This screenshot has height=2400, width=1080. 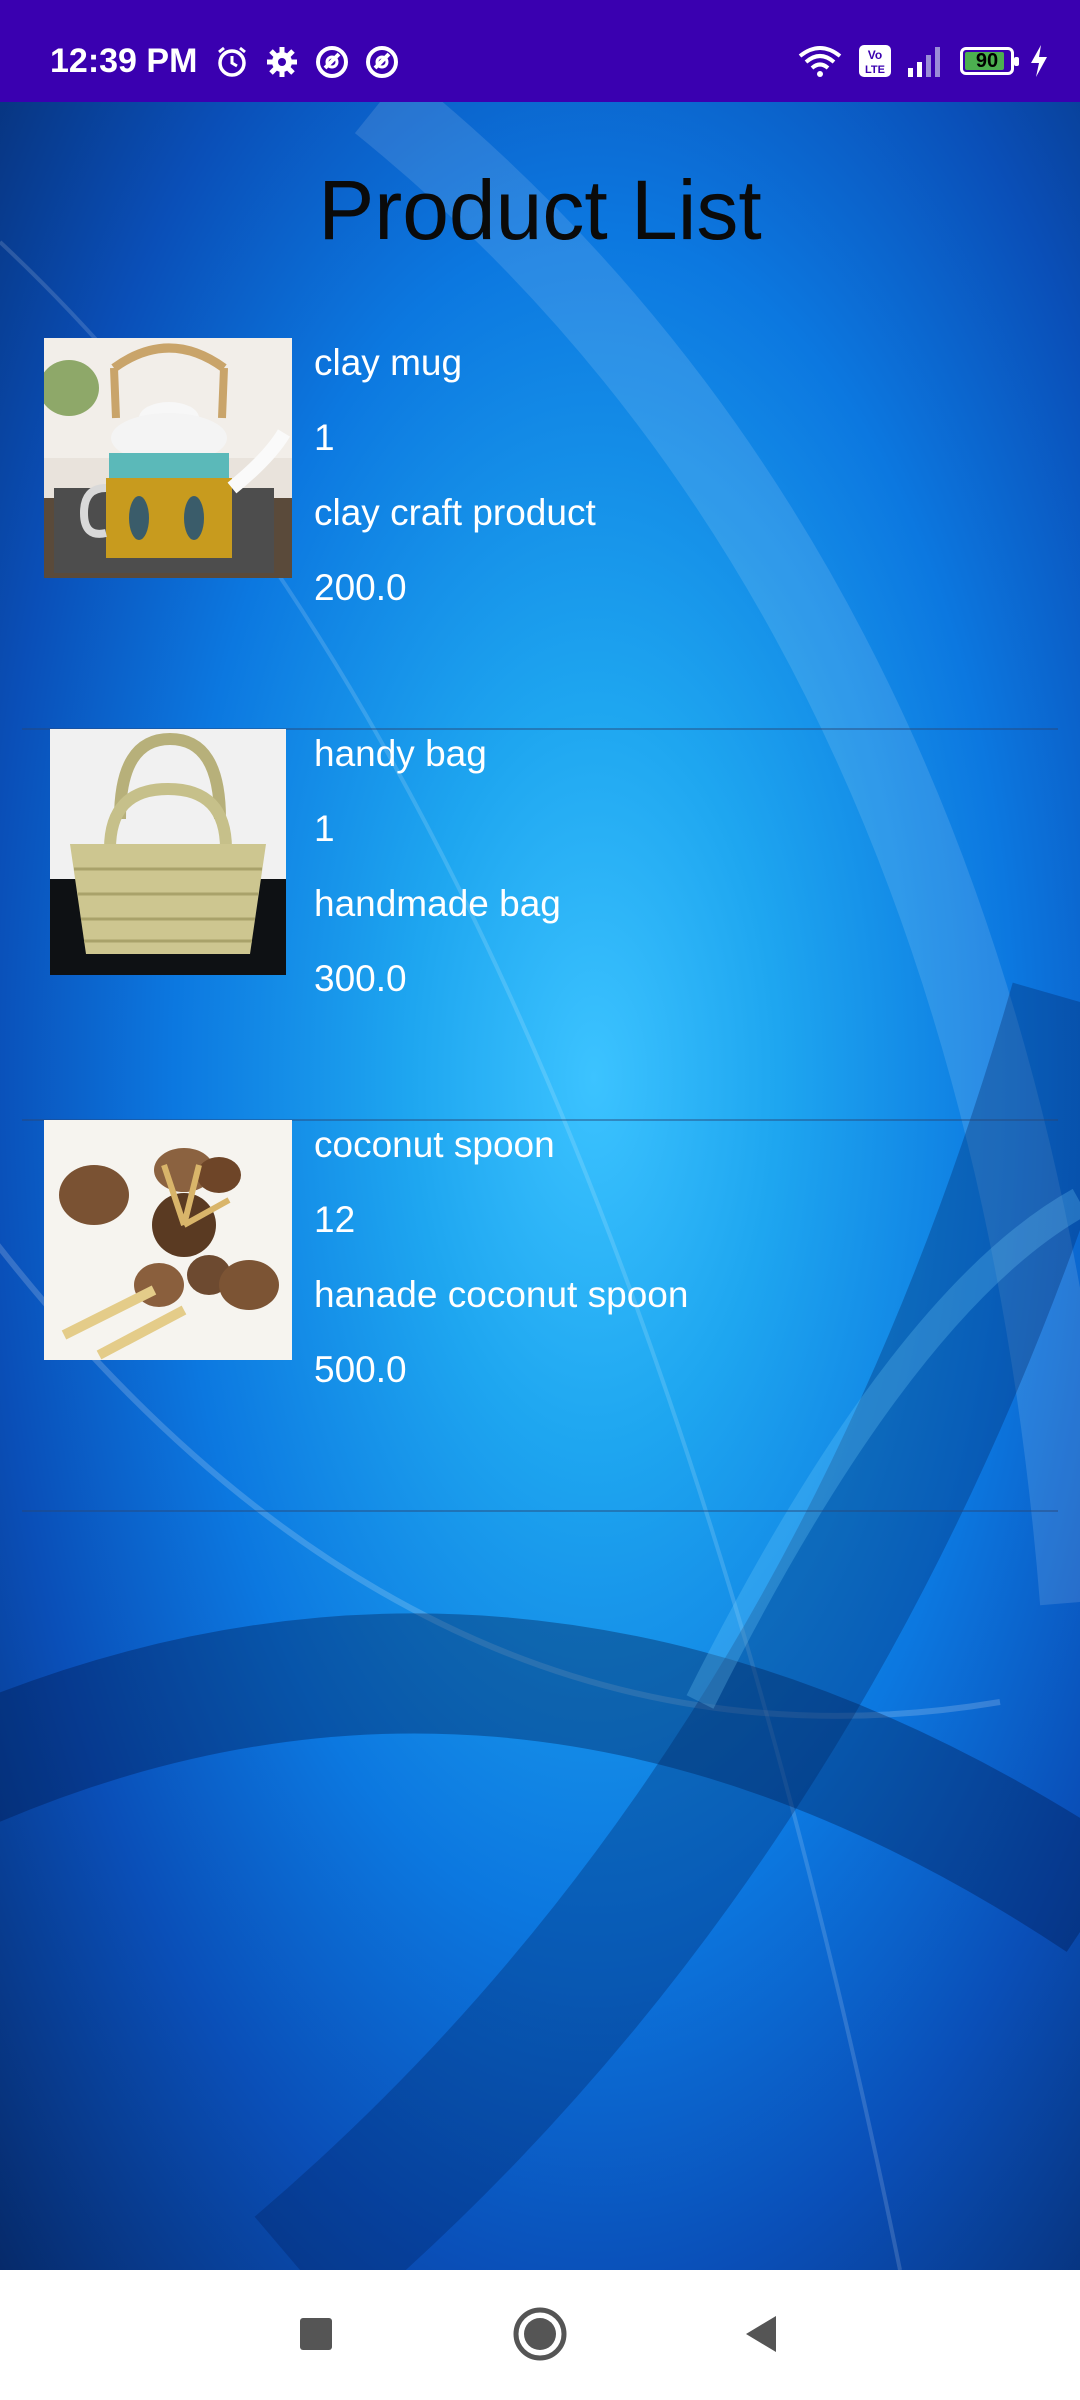 I want to click on teapot-image, so click(x=168, y=458).